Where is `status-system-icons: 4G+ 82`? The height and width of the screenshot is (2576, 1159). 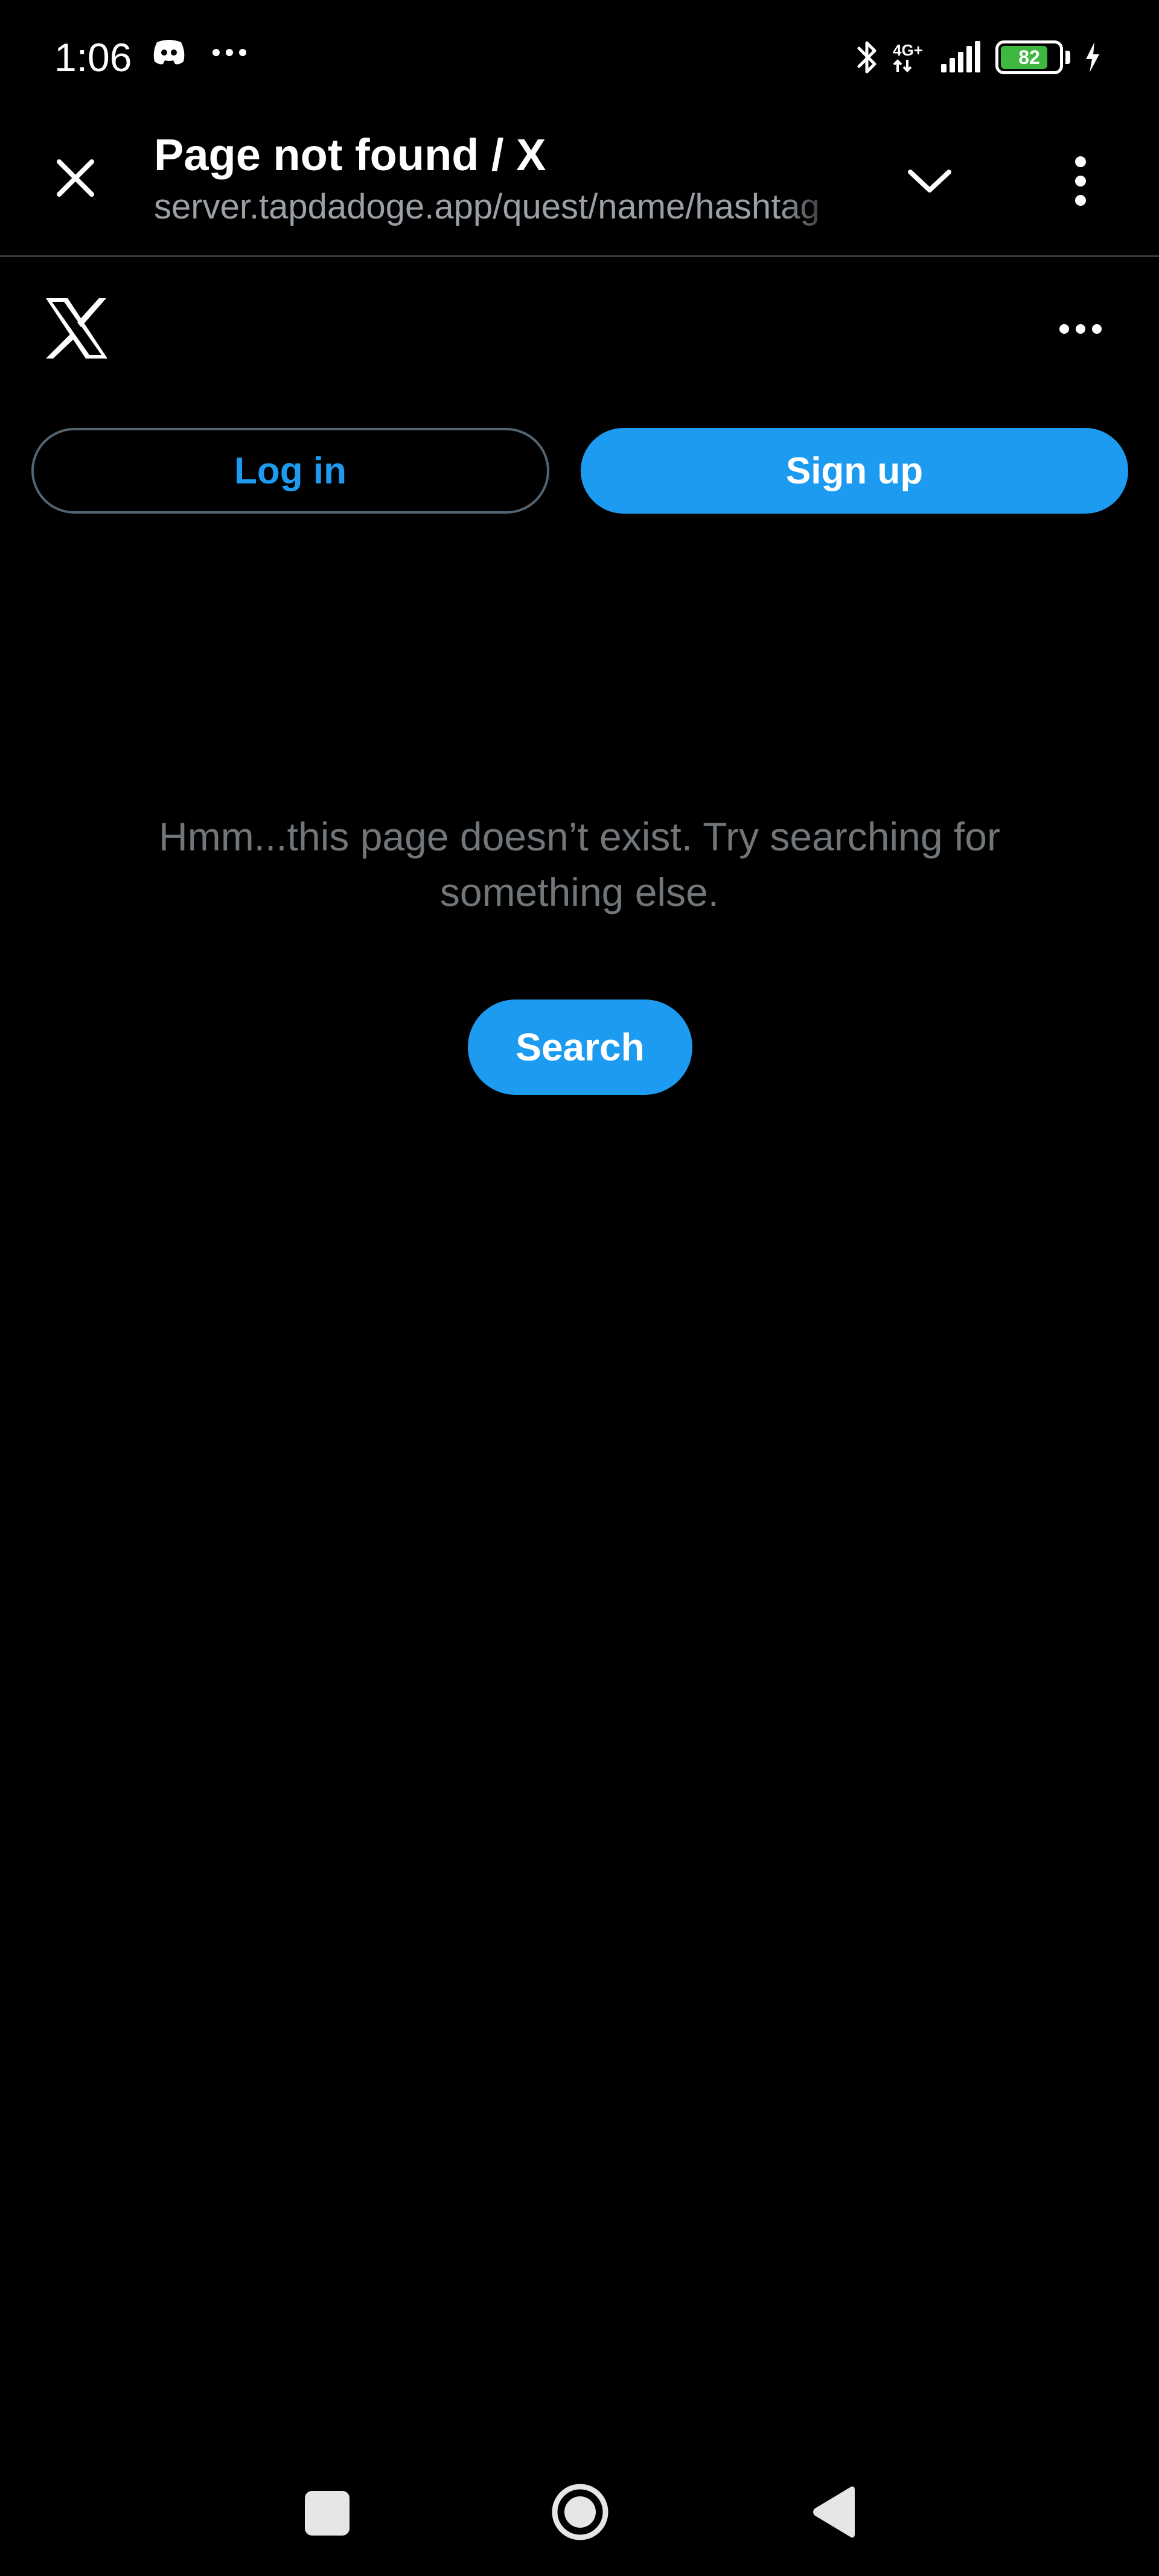
status-system-icons: 4G+ 82 is located at coordinates (978, 57).